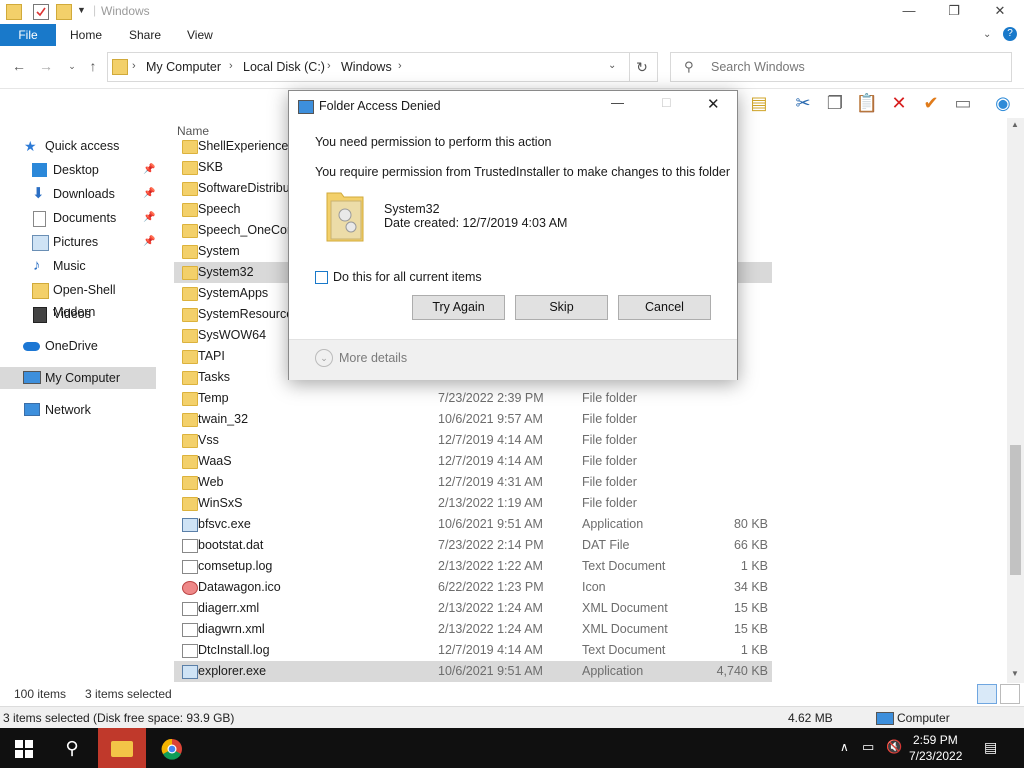  What do you see at coordinates (28, 35) in the screenshot?
I see `tab-file: File` at bounding box center [28, 35].